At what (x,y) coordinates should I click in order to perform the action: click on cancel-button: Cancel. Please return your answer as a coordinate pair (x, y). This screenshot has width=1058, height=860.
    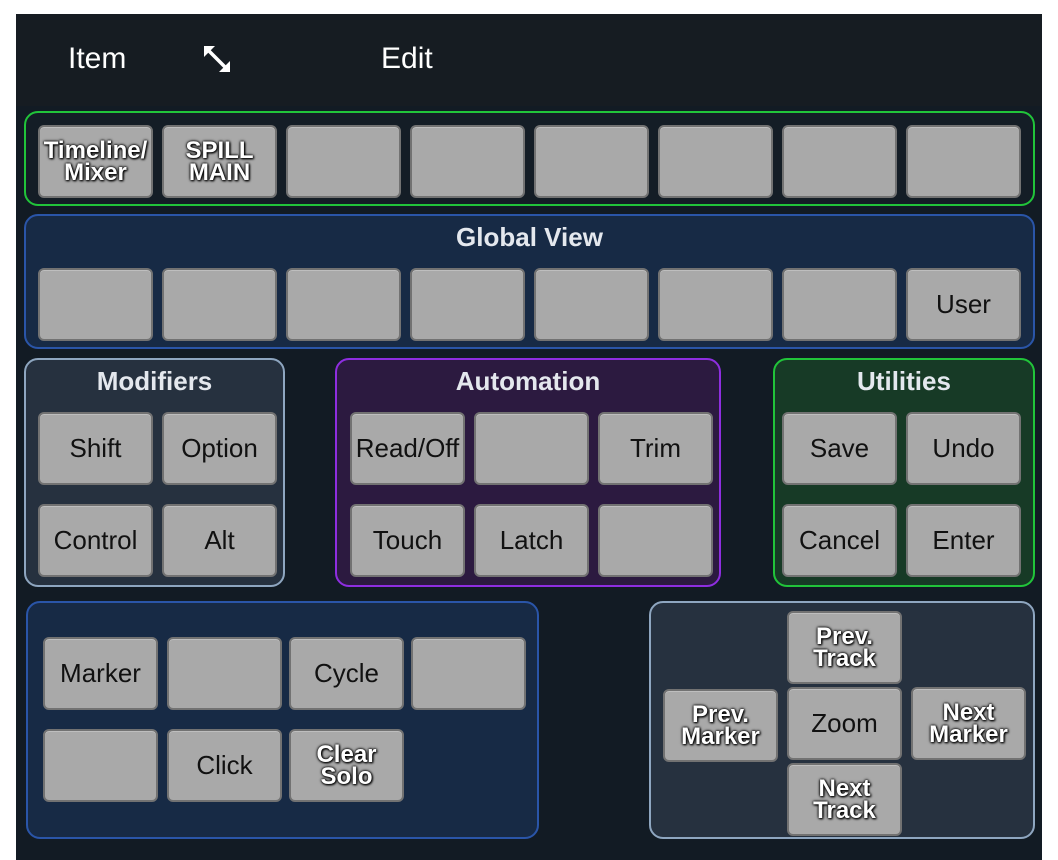
    Looking at the image, I should click on (839, 540).